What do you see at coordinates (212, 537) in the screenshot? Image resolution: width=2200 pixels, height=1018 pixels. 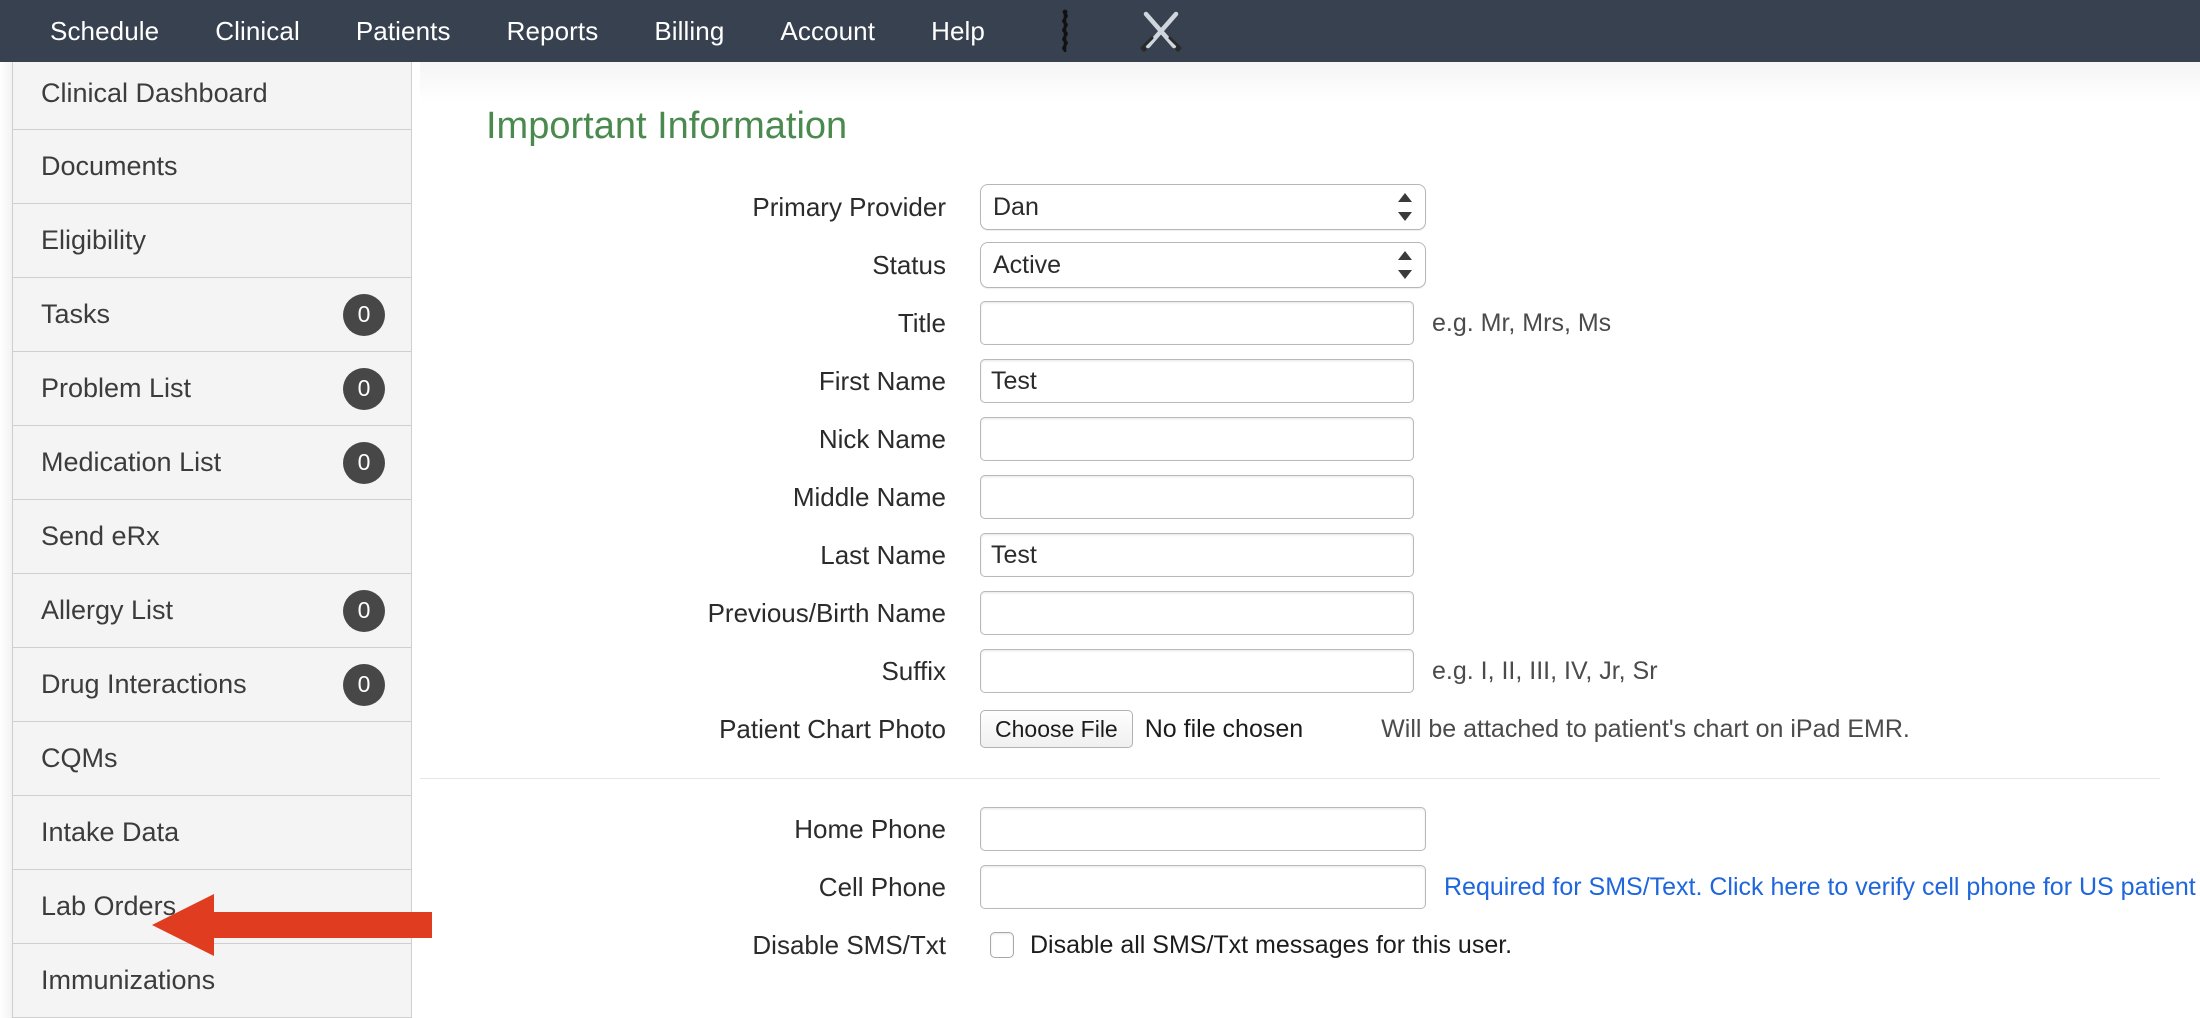 I see `sidebar-item-send-erx: Send eRx` at bounding box center [212, 537].